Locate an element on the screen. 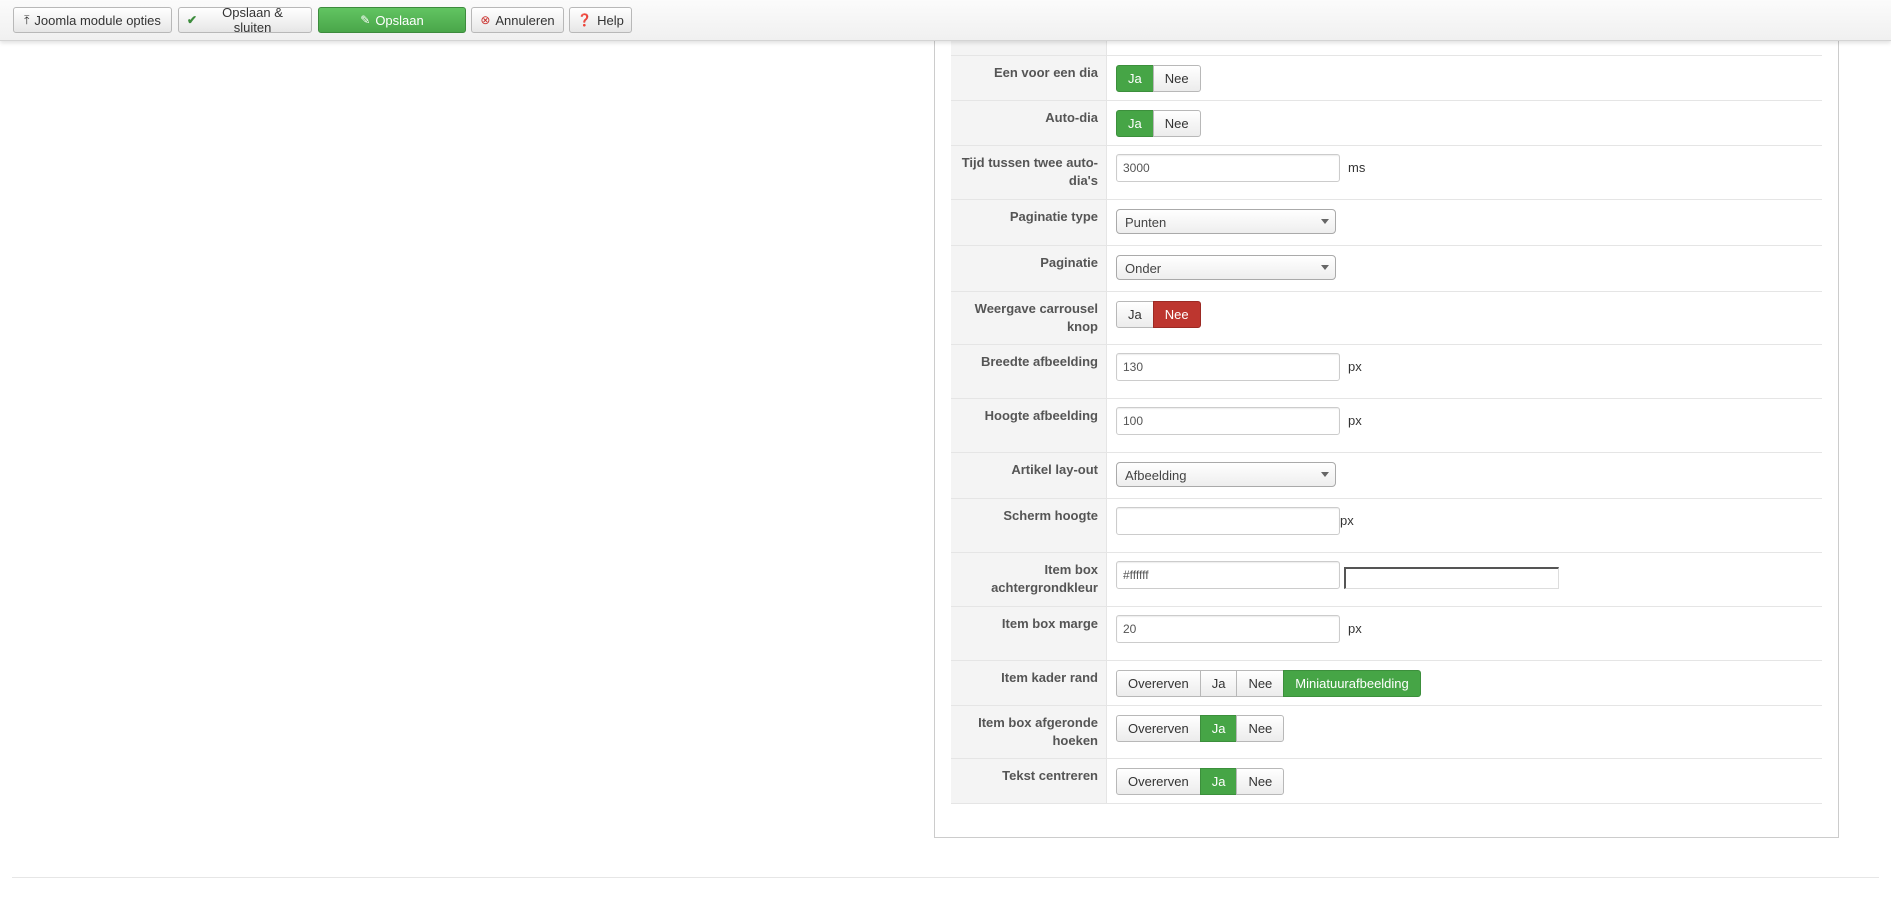  label-item-box-achtergrondkleur: Item box achtergrondkleur is located at coordinates (1029, 579).